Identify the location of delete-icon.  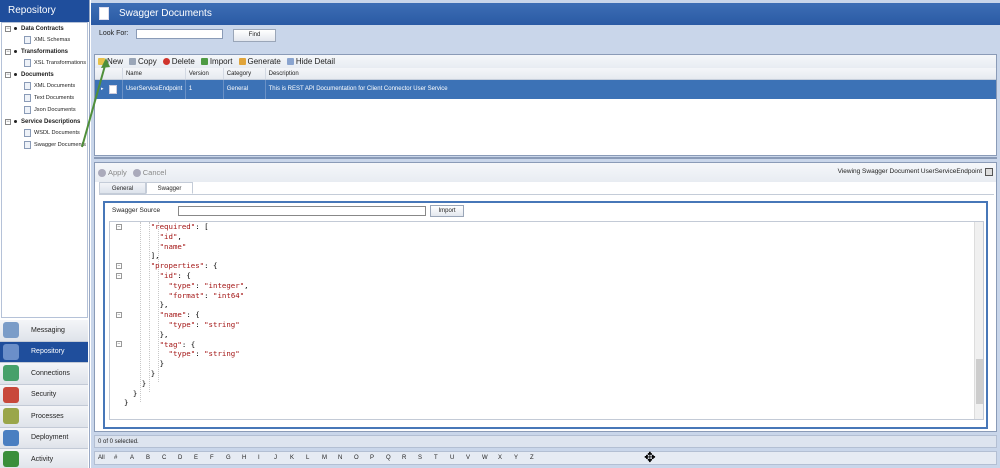
(166, 61).